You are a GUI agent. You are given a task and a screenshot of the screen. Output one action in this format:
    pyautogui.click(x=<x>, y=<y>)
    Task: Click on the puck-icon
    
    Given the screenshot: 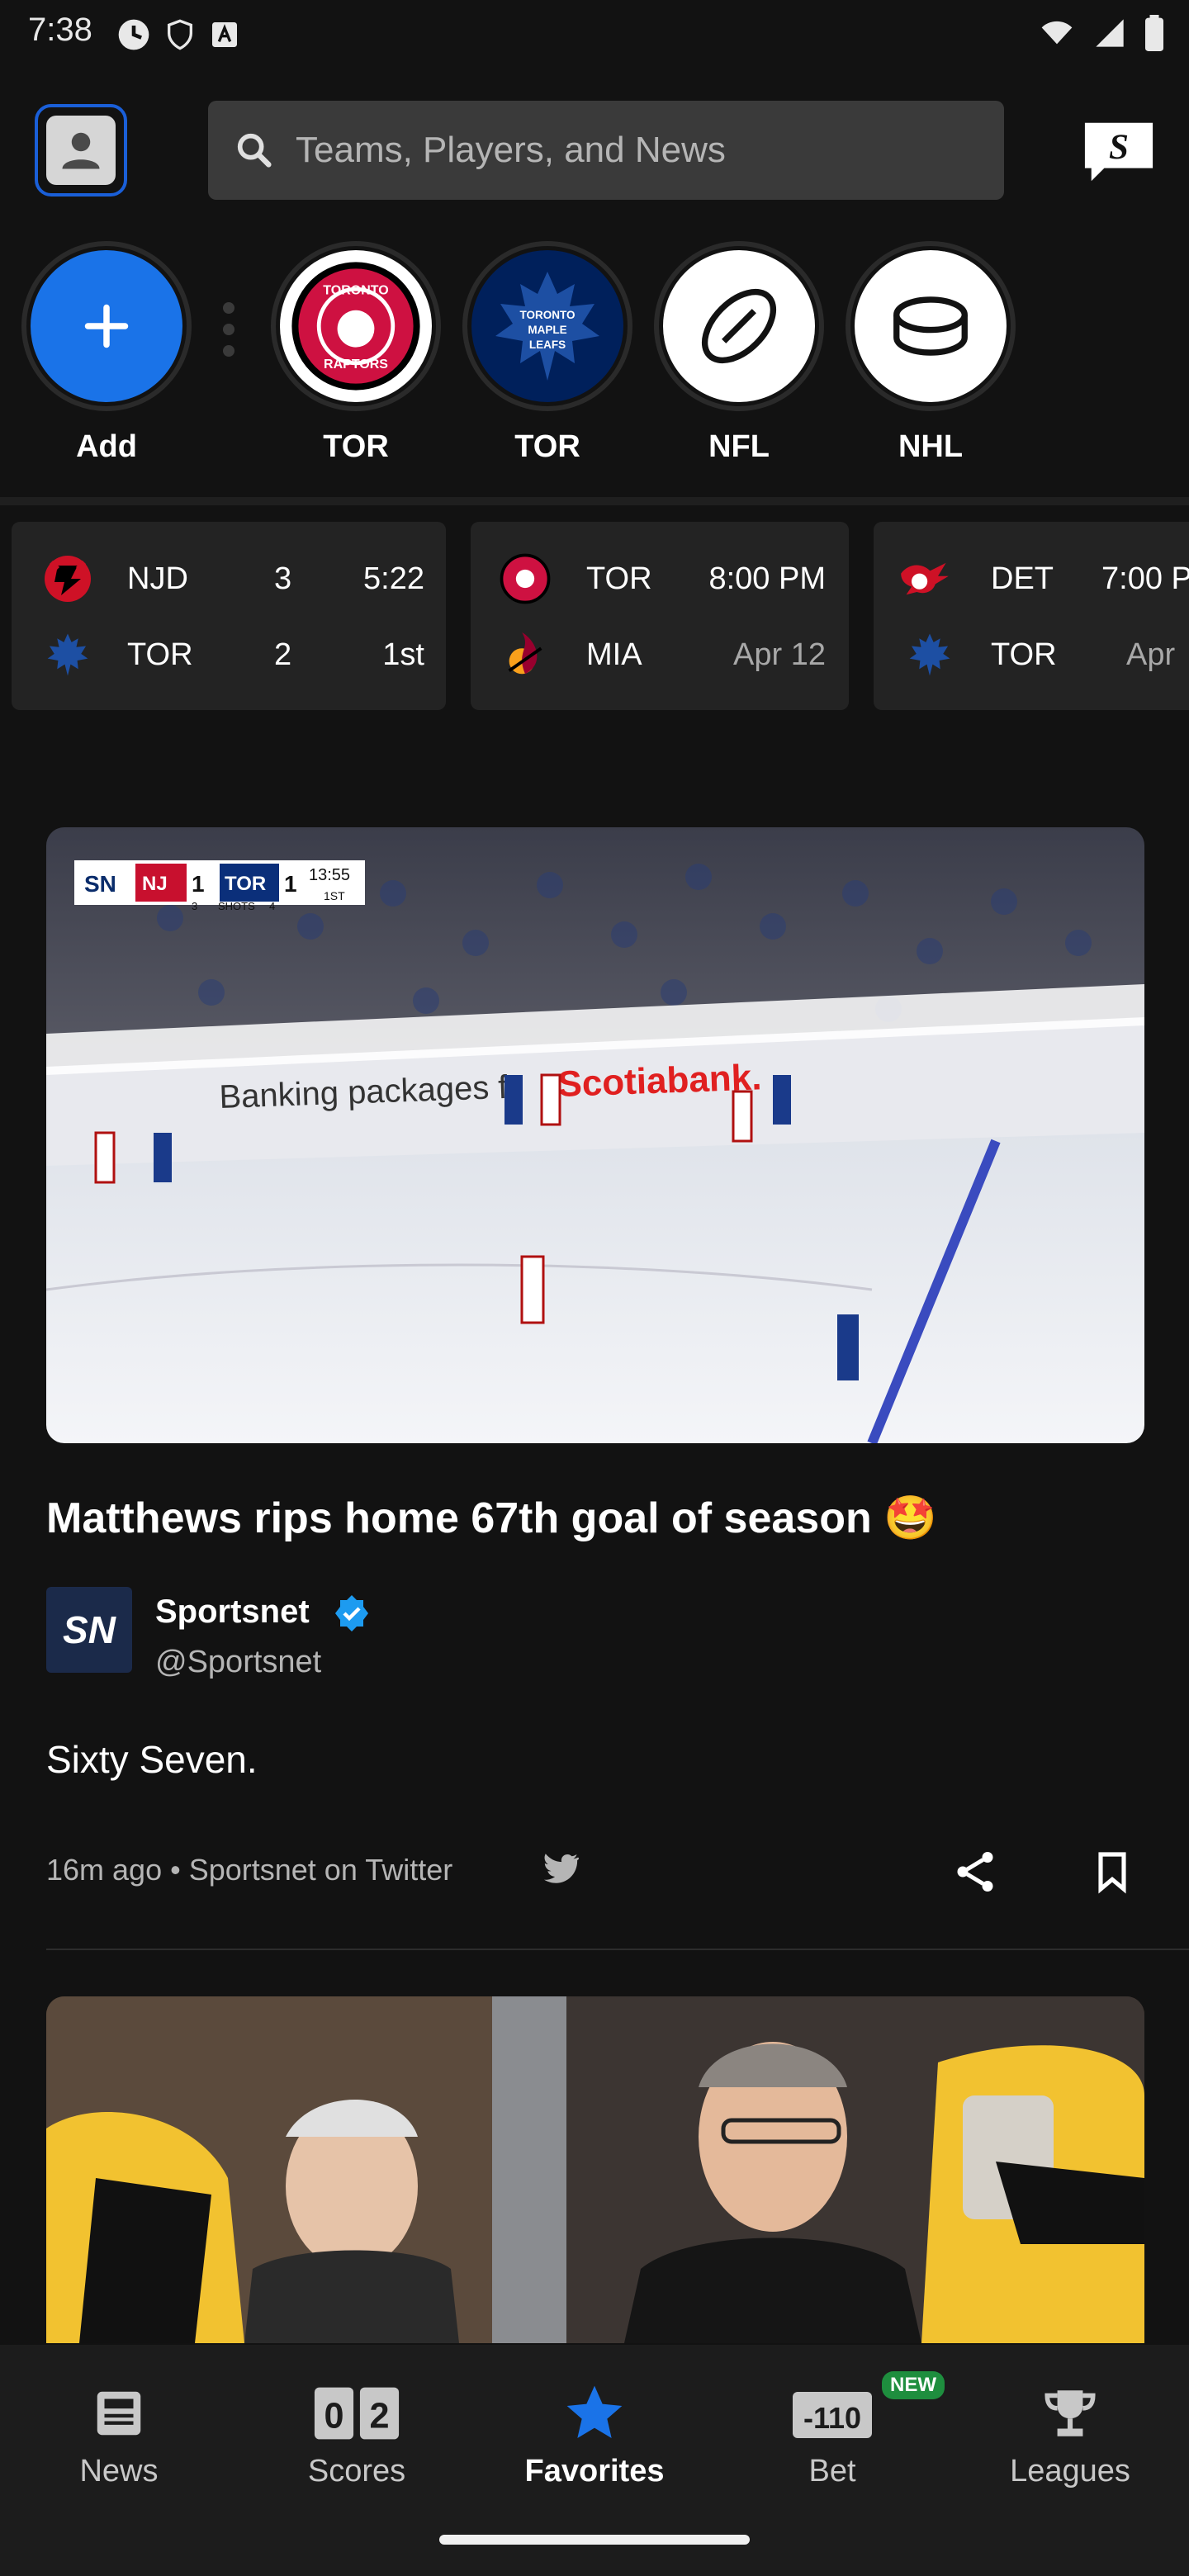 What is the action you would take?
    pyautogui.click(x=930, y=326)
    